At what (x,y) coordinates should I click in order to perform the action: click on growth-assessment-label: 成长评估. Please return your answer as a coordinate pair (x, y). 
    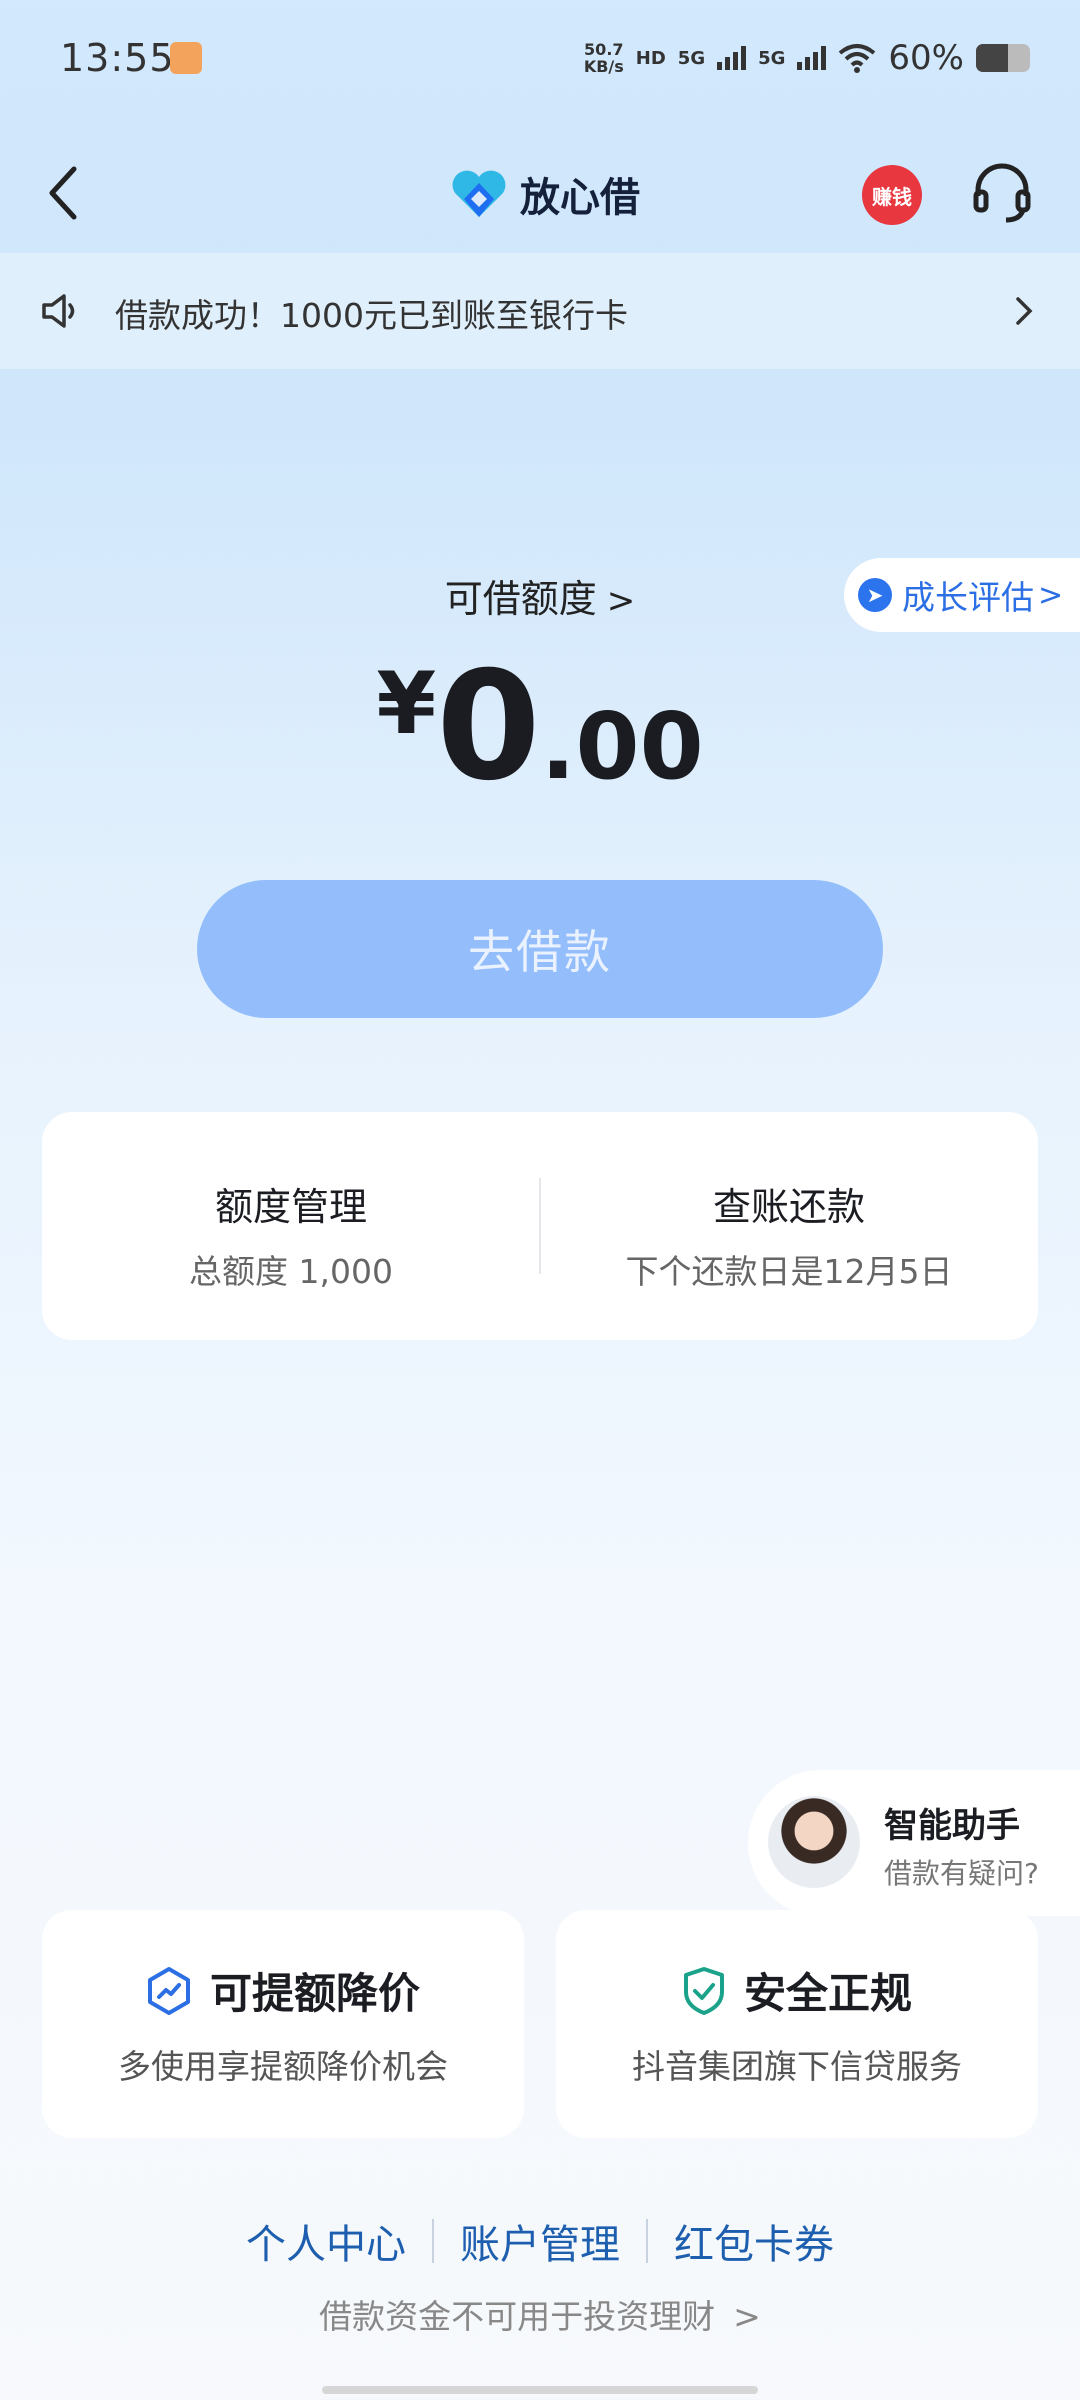
    Looking at the image, I should click on (968, 597).